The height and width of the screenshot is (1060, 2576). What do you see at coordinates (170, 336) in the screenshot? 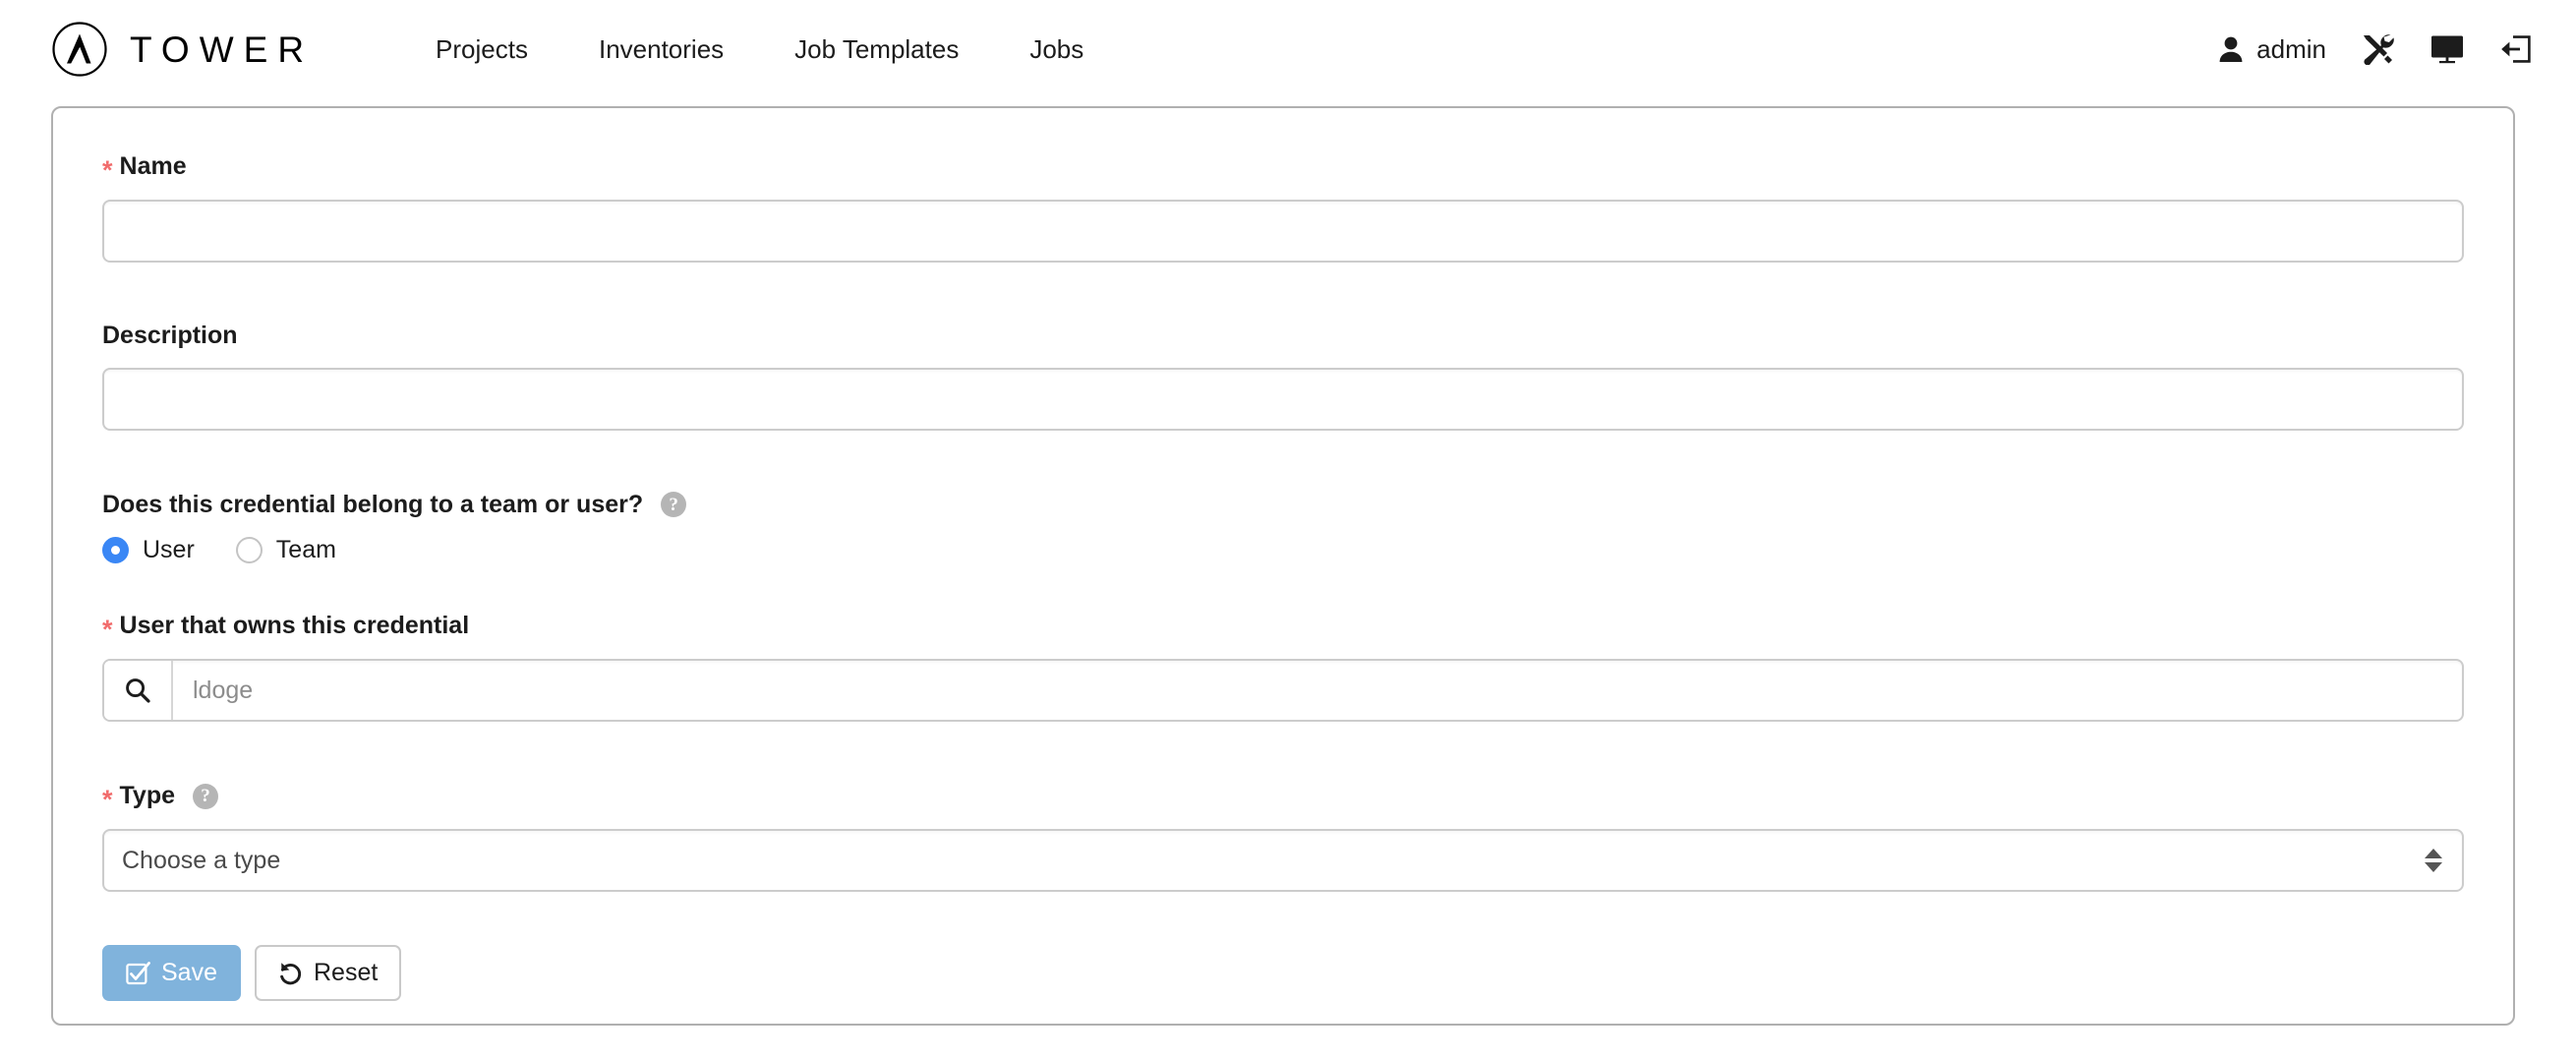
I see `label-description-text: Description` at bounding box center [170, 336].